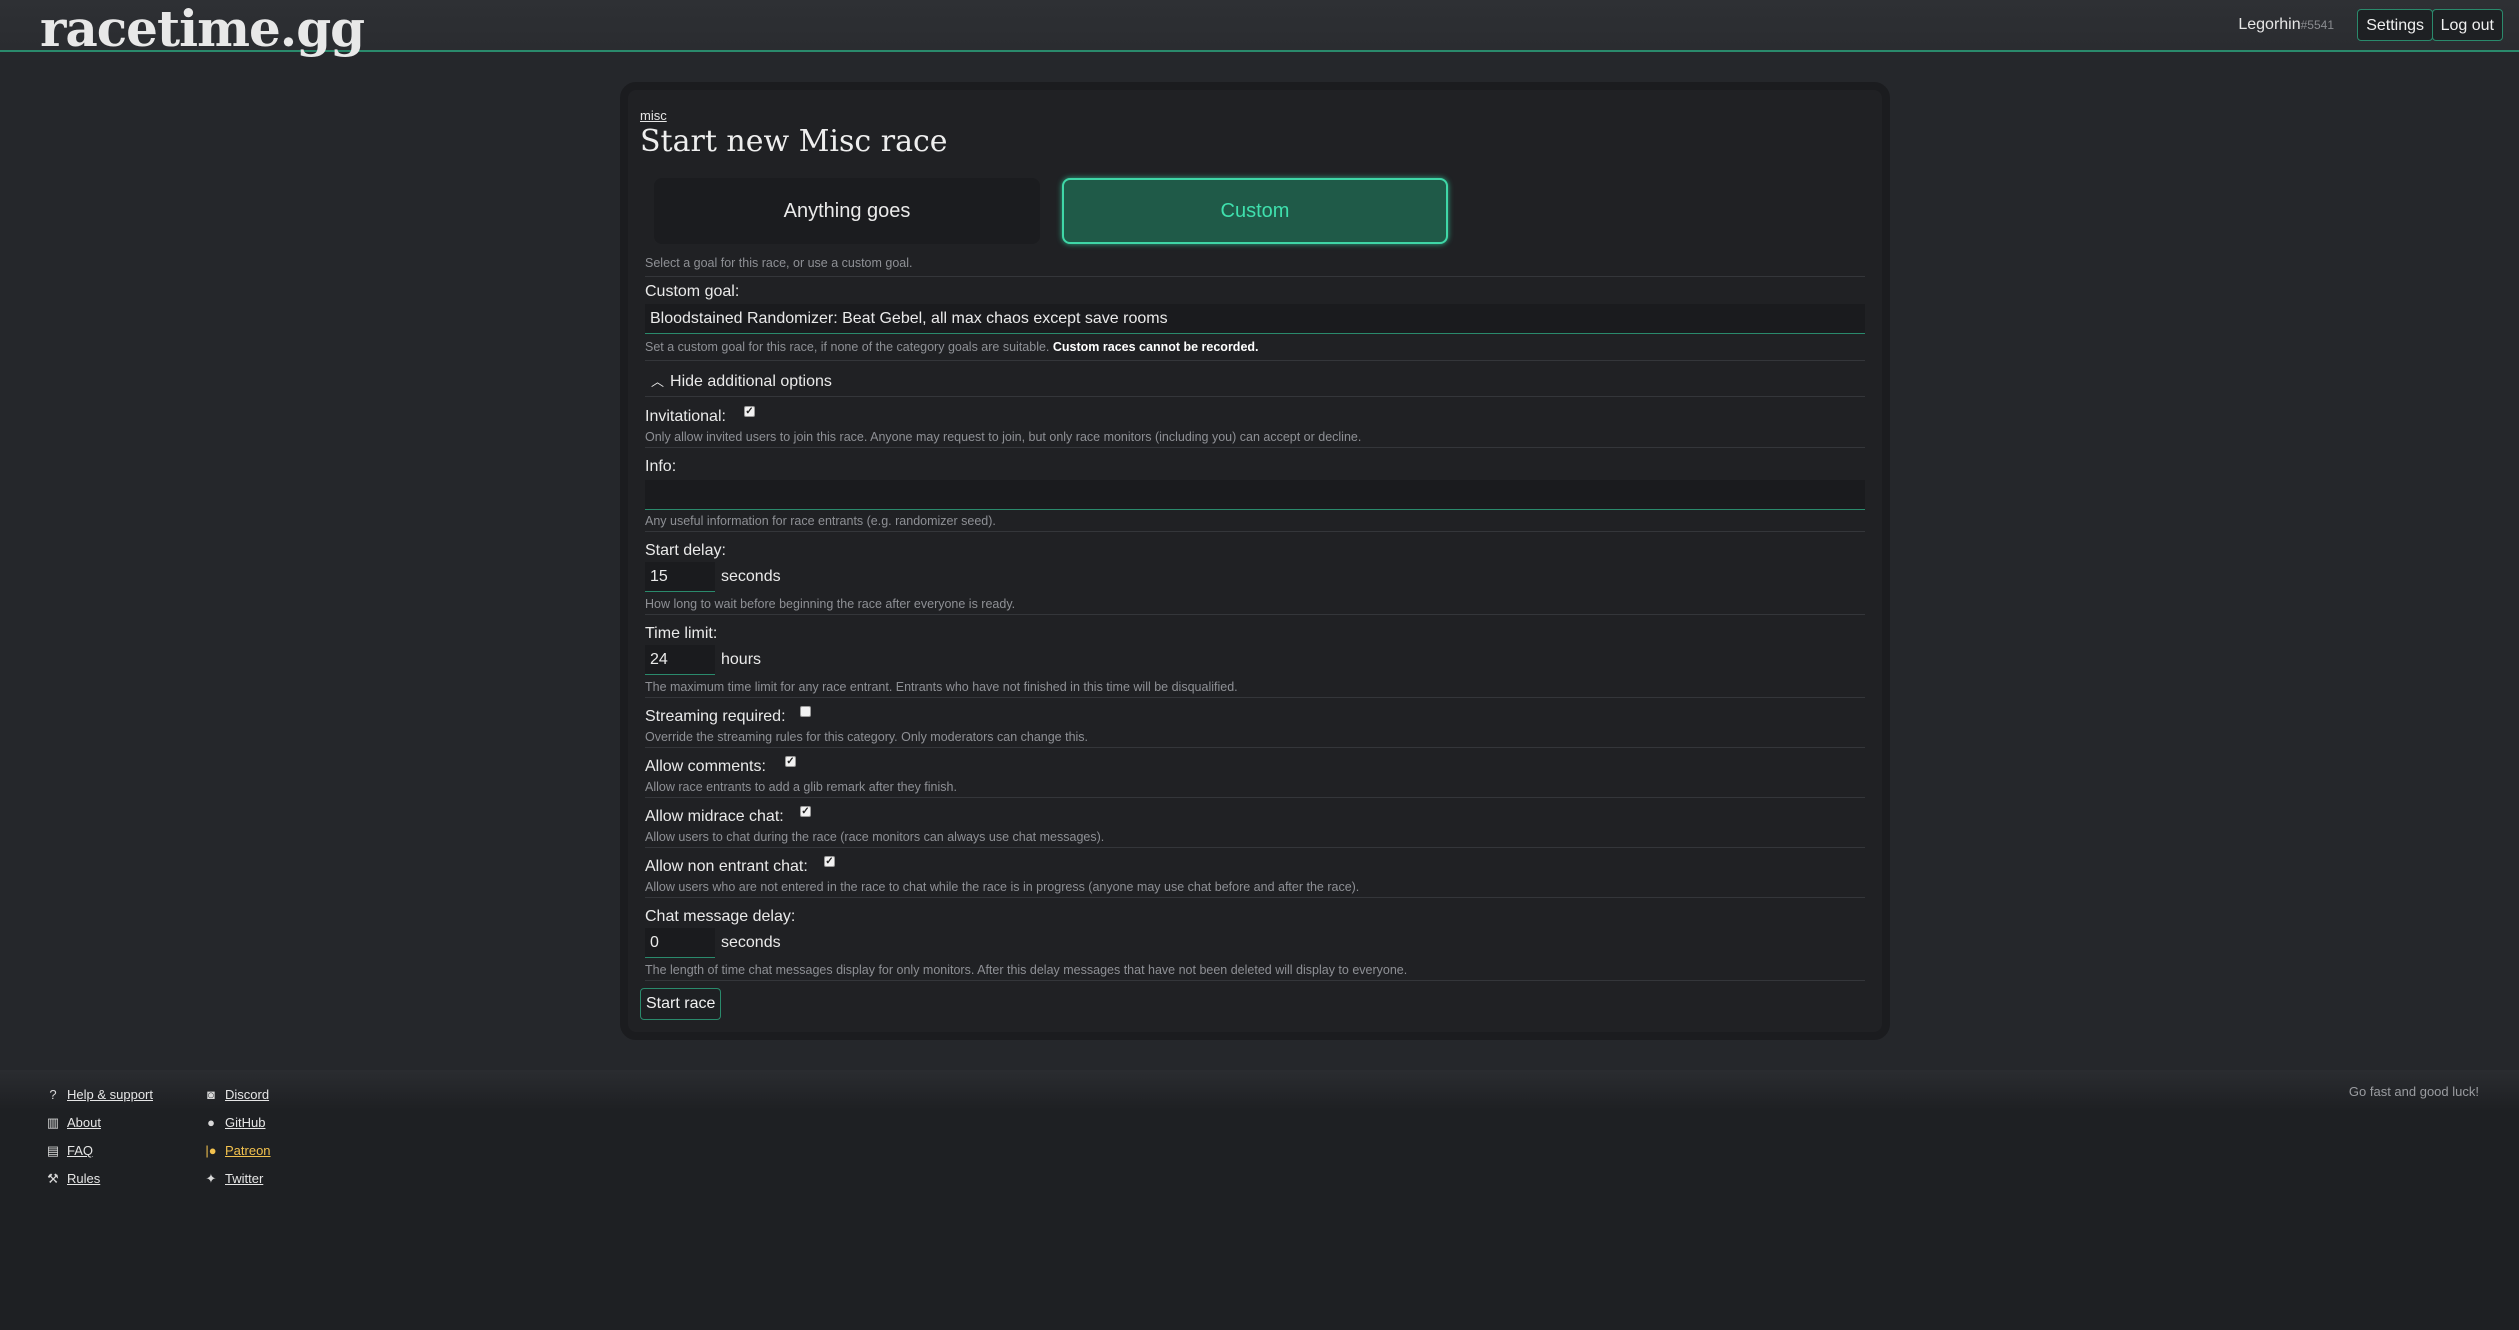 The image size is (2519, 1330). Describe the element at coordinates (751, 576) in the screenshot. I see `start-delay-unit: seconds` at that location.